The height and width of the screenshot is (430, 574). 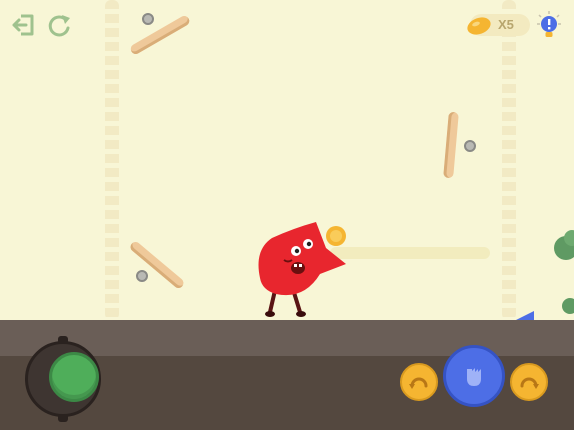 What do you see at coordinates (564, 272) in the screenshot?
I see `bush-decoration` at bounding box center [564, 272].